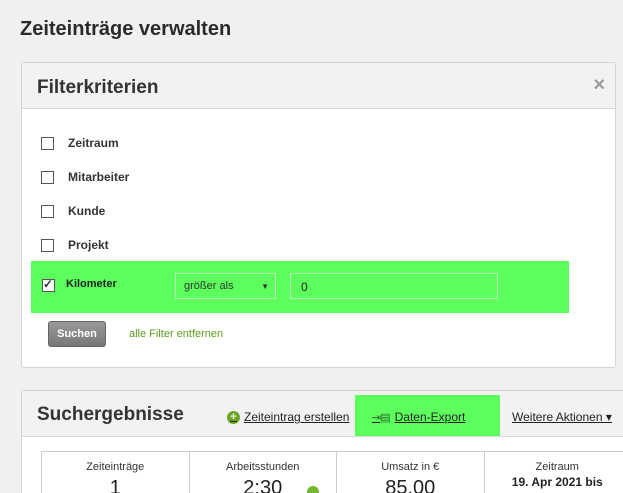 Image resolution: width=623 pixels, height=493 pixels. I want to click on zeitraum-label: Zeitraum, so click(93, 143).